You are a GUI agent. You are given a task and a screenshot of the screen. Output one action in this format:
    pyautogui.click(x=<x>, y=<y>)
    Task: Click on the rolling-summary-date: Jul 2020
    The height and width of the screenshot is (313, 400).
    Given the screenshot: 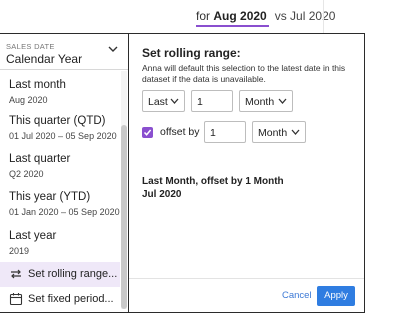 What is the action you would take?
    pyautogui.click(x=162, y=194)
    